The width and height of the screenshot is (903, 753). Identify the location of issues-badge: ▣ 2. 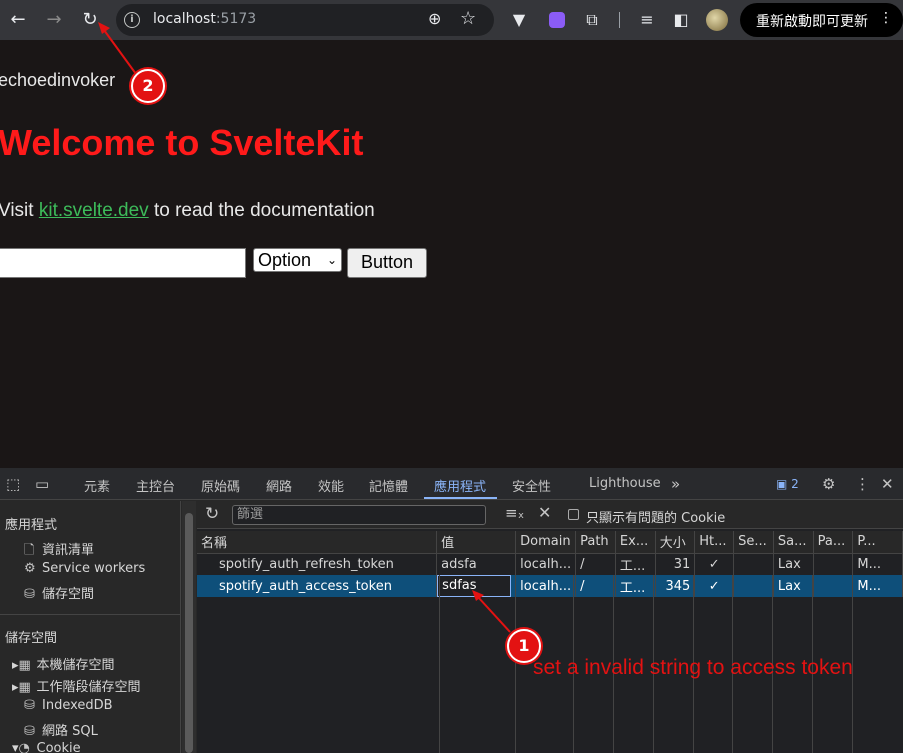
(787, 484).